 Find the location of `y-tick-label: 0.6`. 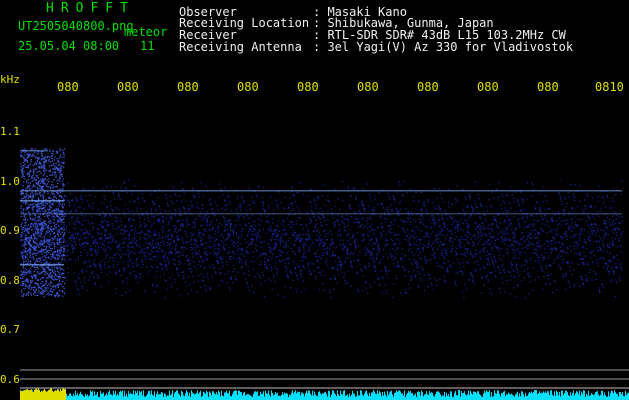

y-tick-label: 0.6 is located at coordinates (10, 379).